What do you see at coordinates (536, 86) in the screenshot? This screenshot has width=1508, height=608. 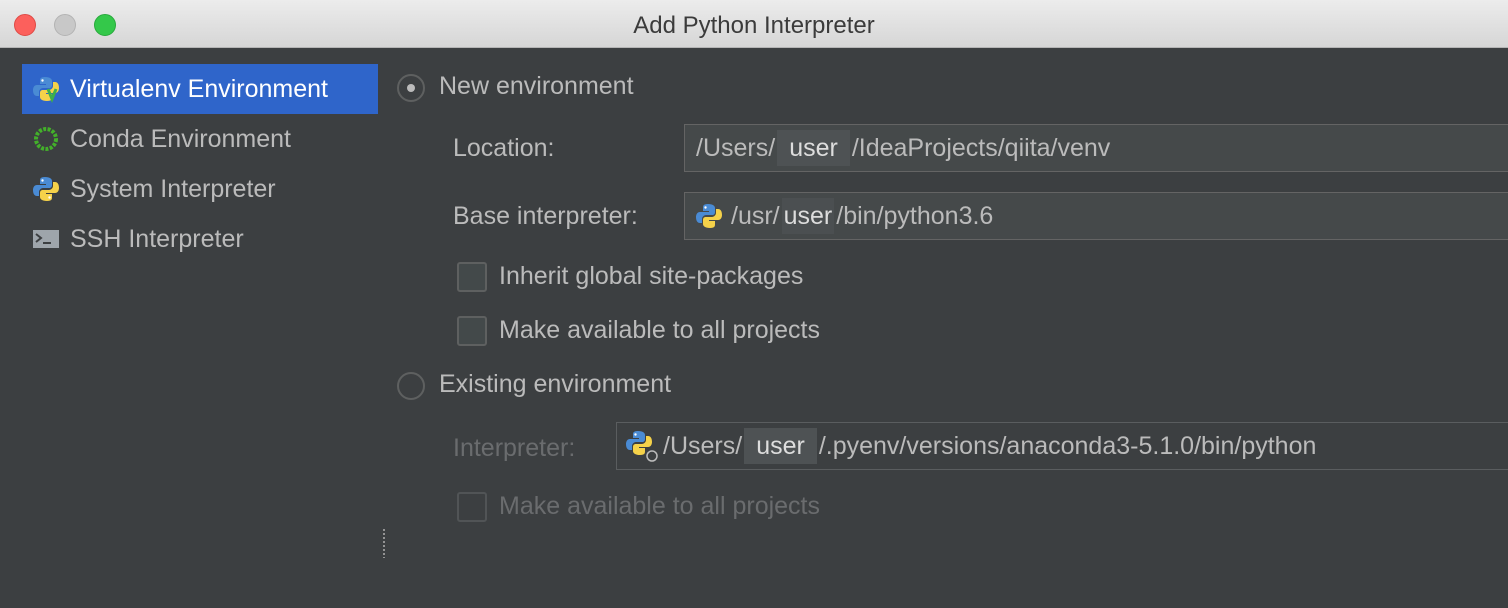 I see `new-environment-label: New environment` at bounding box center [536, 86].